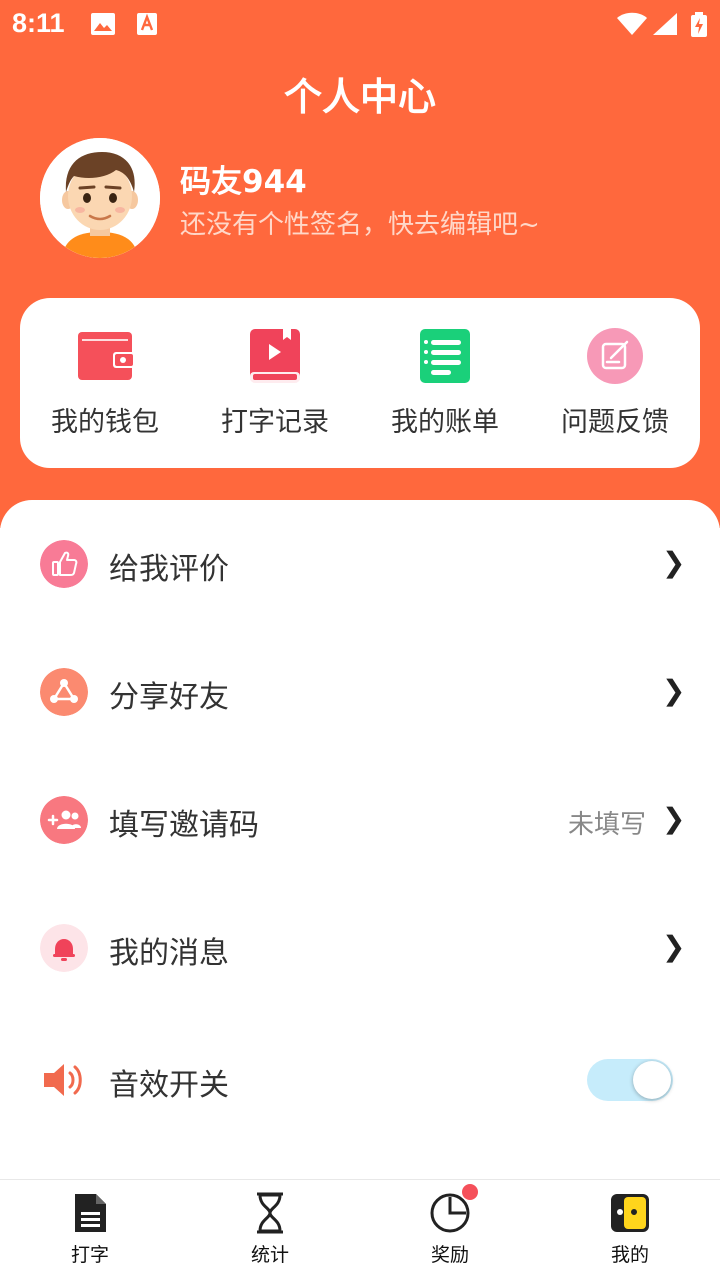  What do you see at coordinates (360, 948) in the screenshot?
I see `menu-item-messages: 我的消息 ❯` at bounding box center [360, 948].